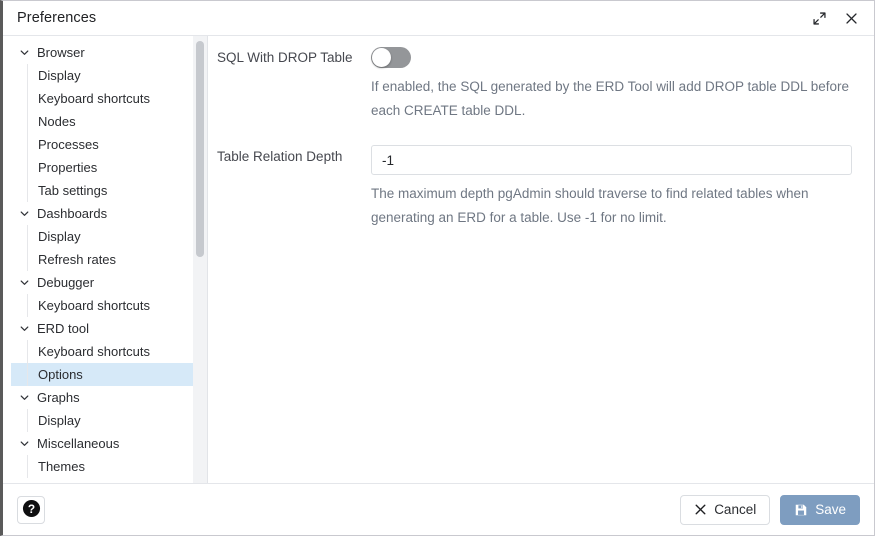 The width and height of the screenshot is (875, 536). I want to click on tree-item-graphs-display: Display, so click(109, 420).